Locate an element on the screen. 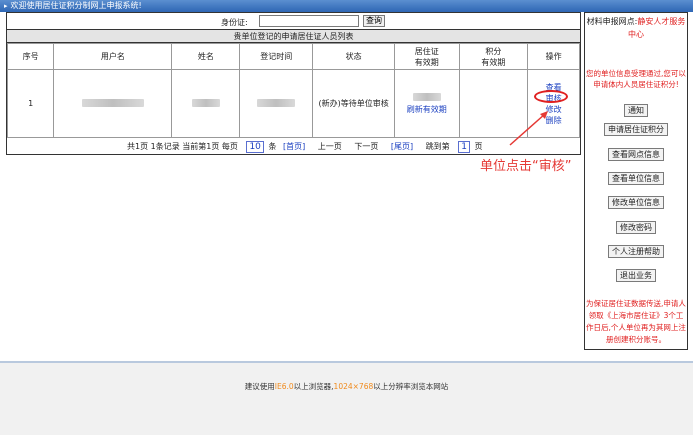 This screenshot has width=693, height=435. page-size-unit: 条 is located at coordinates (272, 146).